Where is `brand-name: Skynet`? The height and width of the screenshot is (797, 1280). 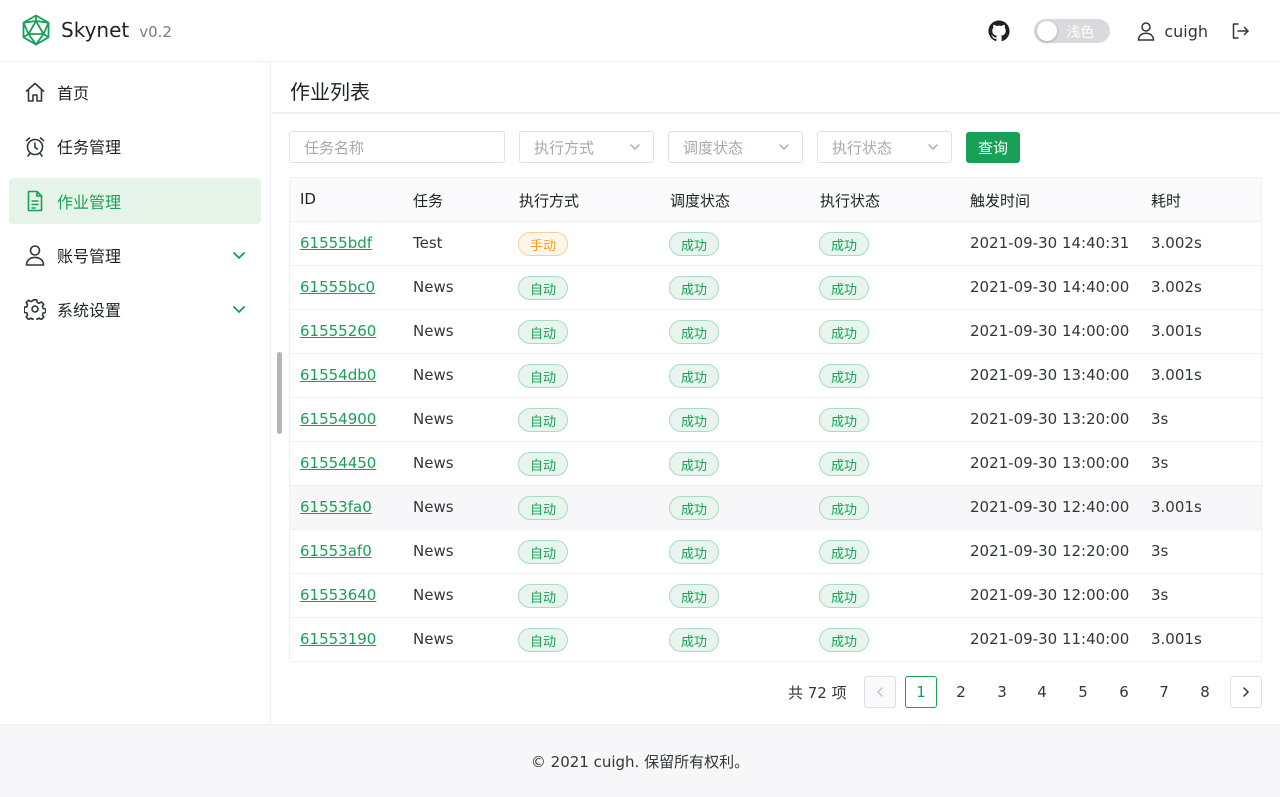 brand-name: Skynet is located at coordinates (95, 30).